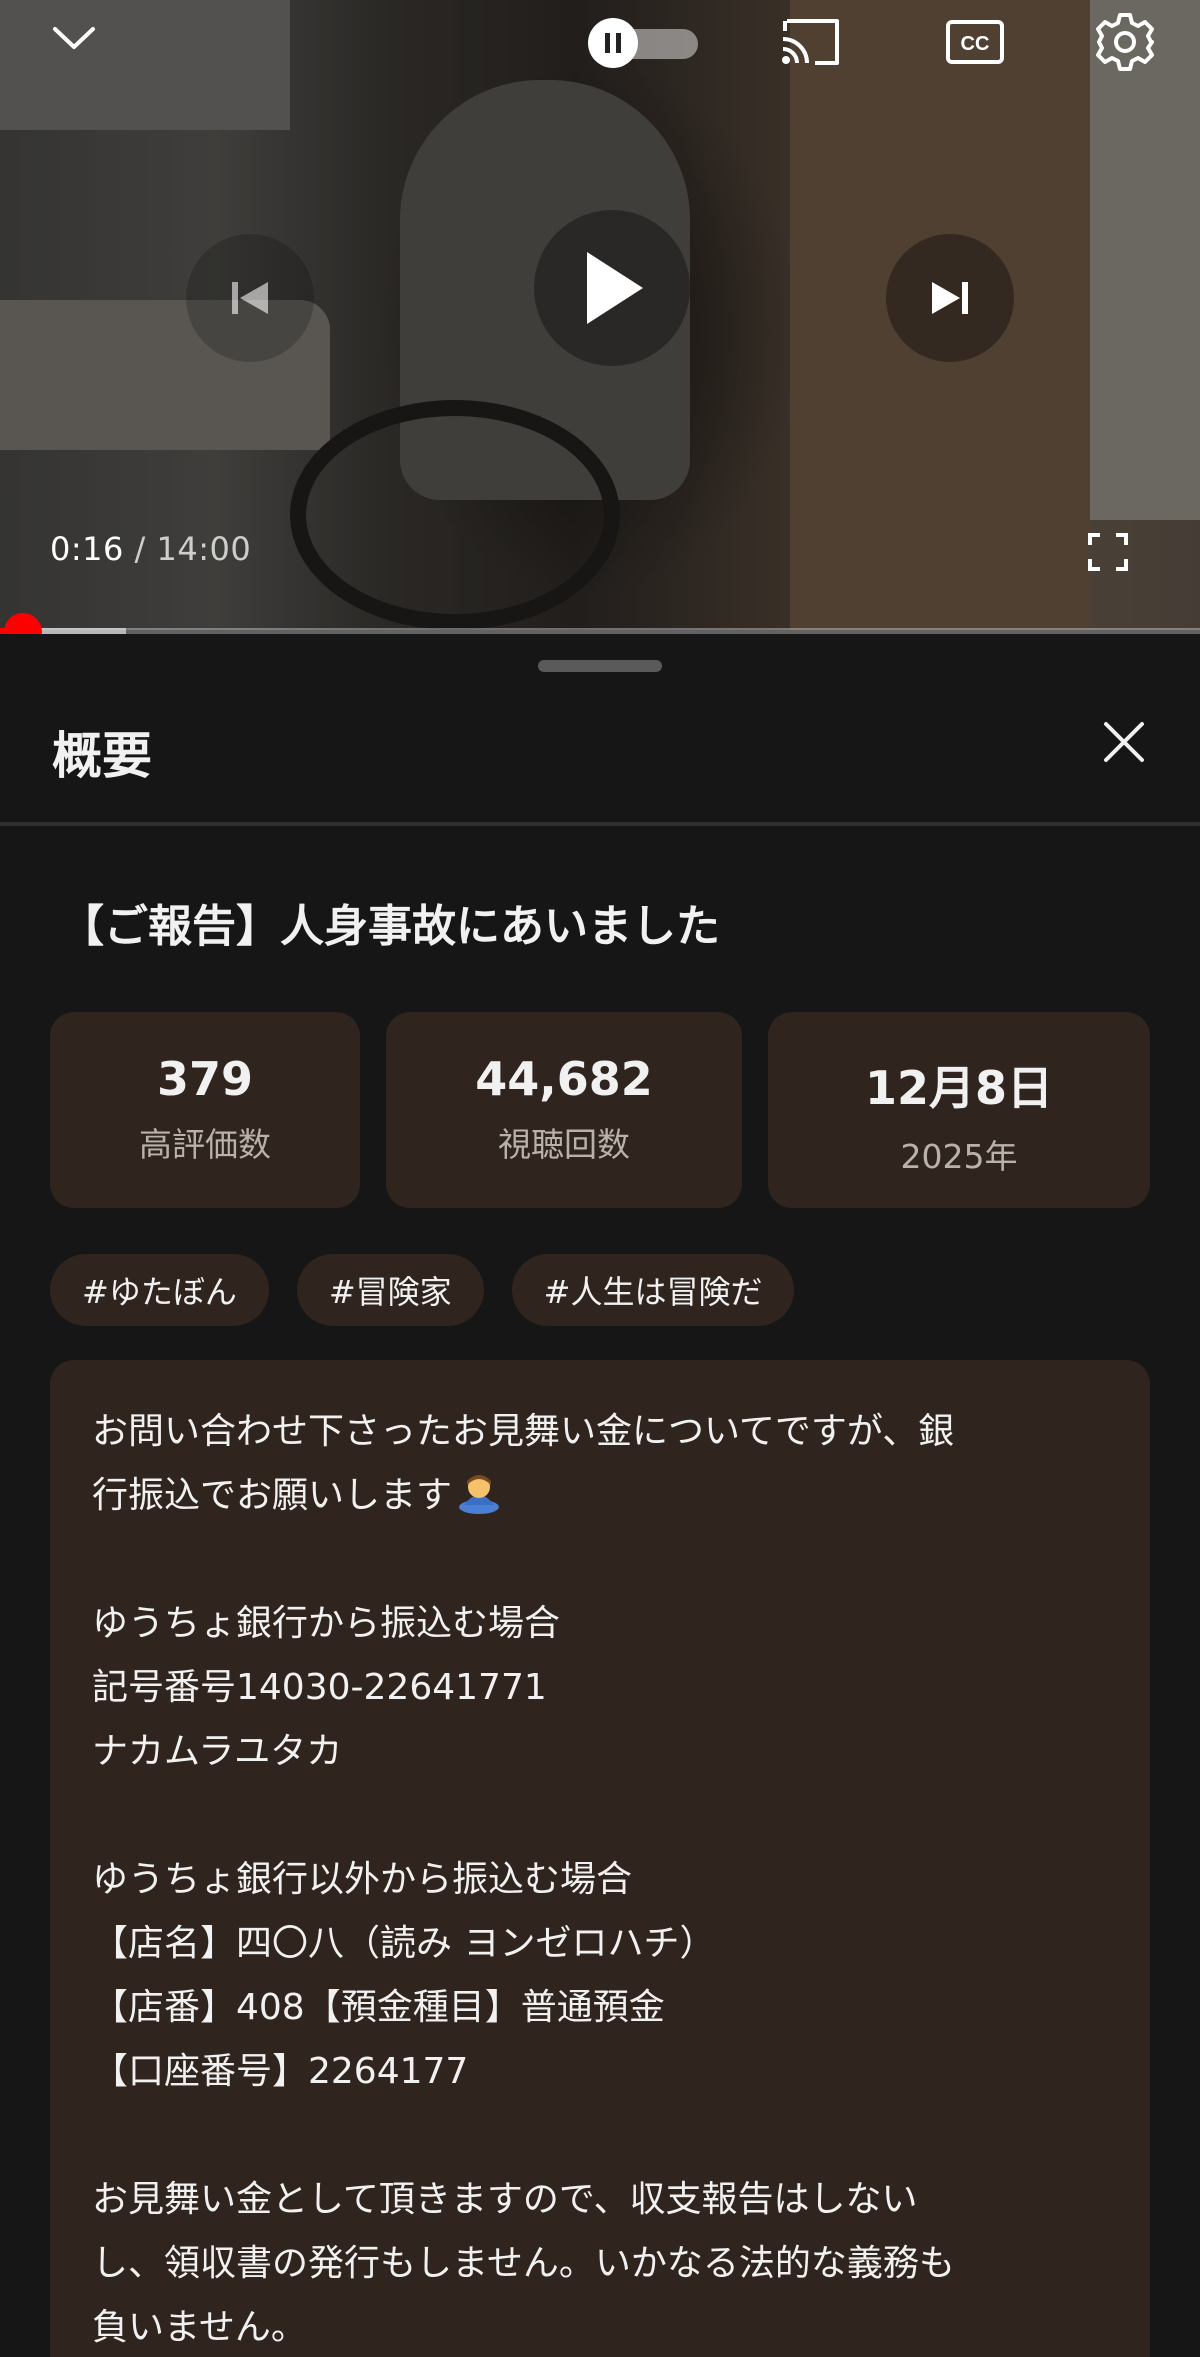 The width and height of the screenshot is (1200, 2357). Describe the element at coordinates (644, 43) in the screenshot. I see `autoplay-toggle` at that location.